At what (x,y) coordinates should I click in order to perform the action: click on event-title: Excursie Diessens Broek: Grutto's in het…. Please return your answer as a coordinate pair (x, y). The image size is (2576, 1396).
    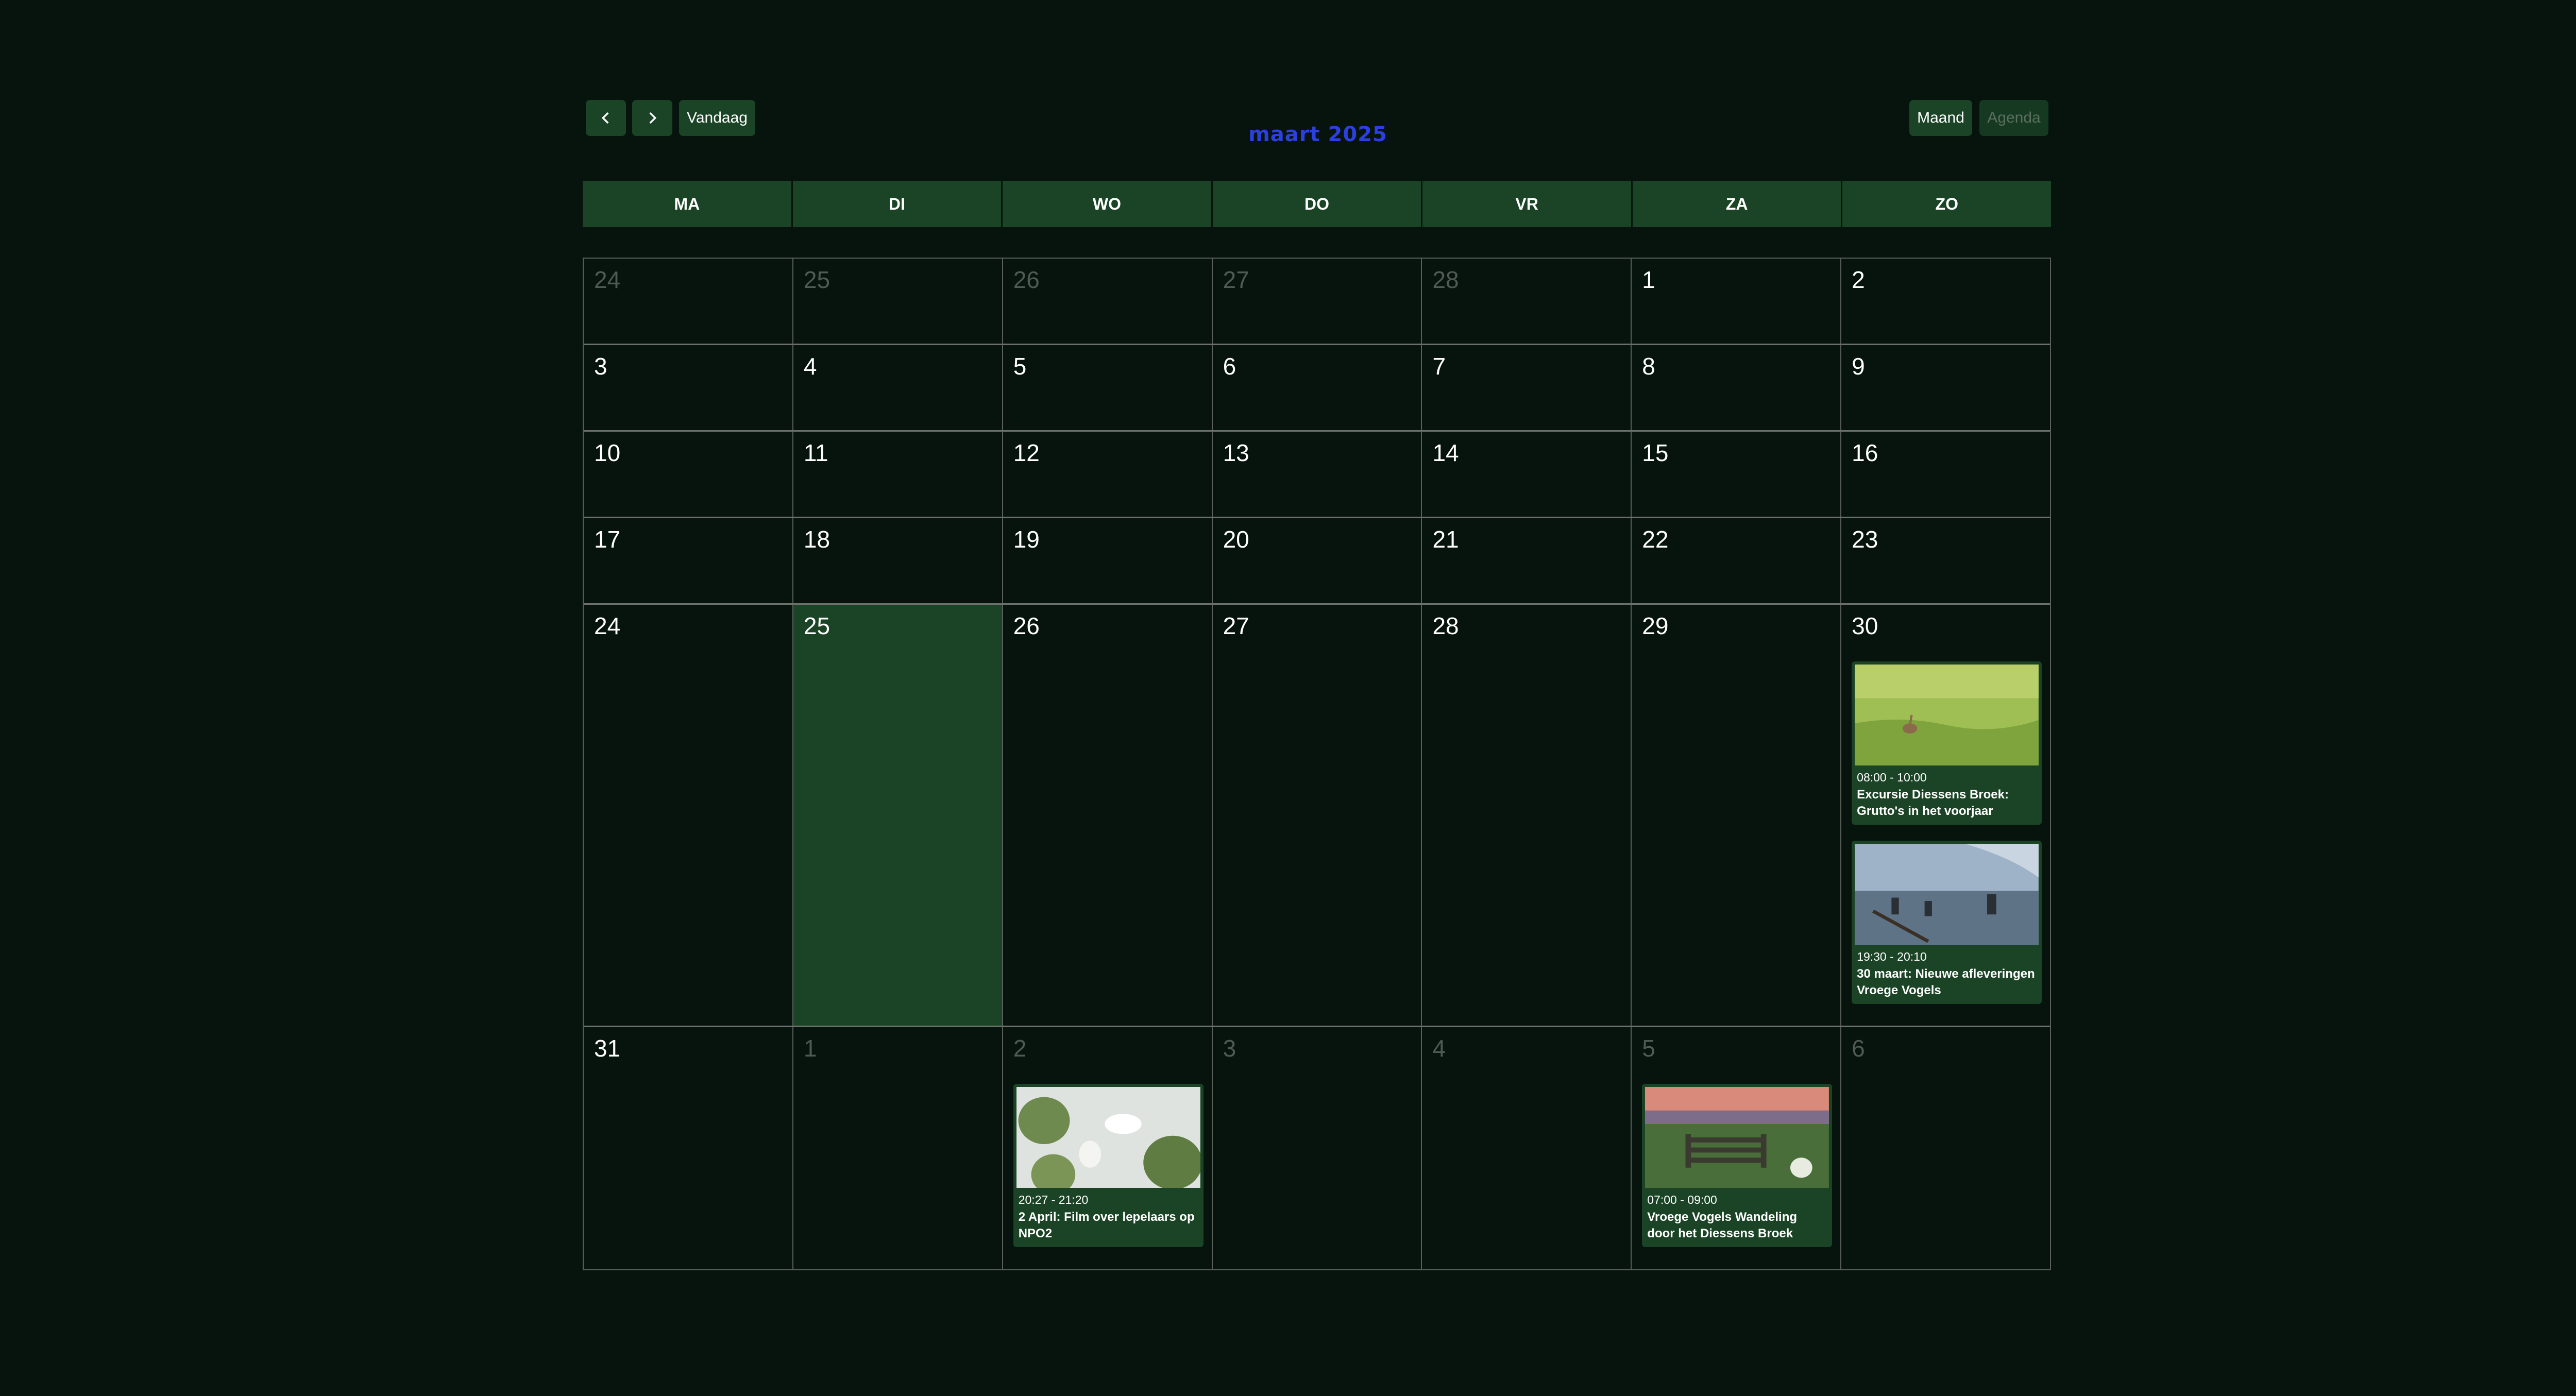
    Looking at the image, I should click on (1933, 803).